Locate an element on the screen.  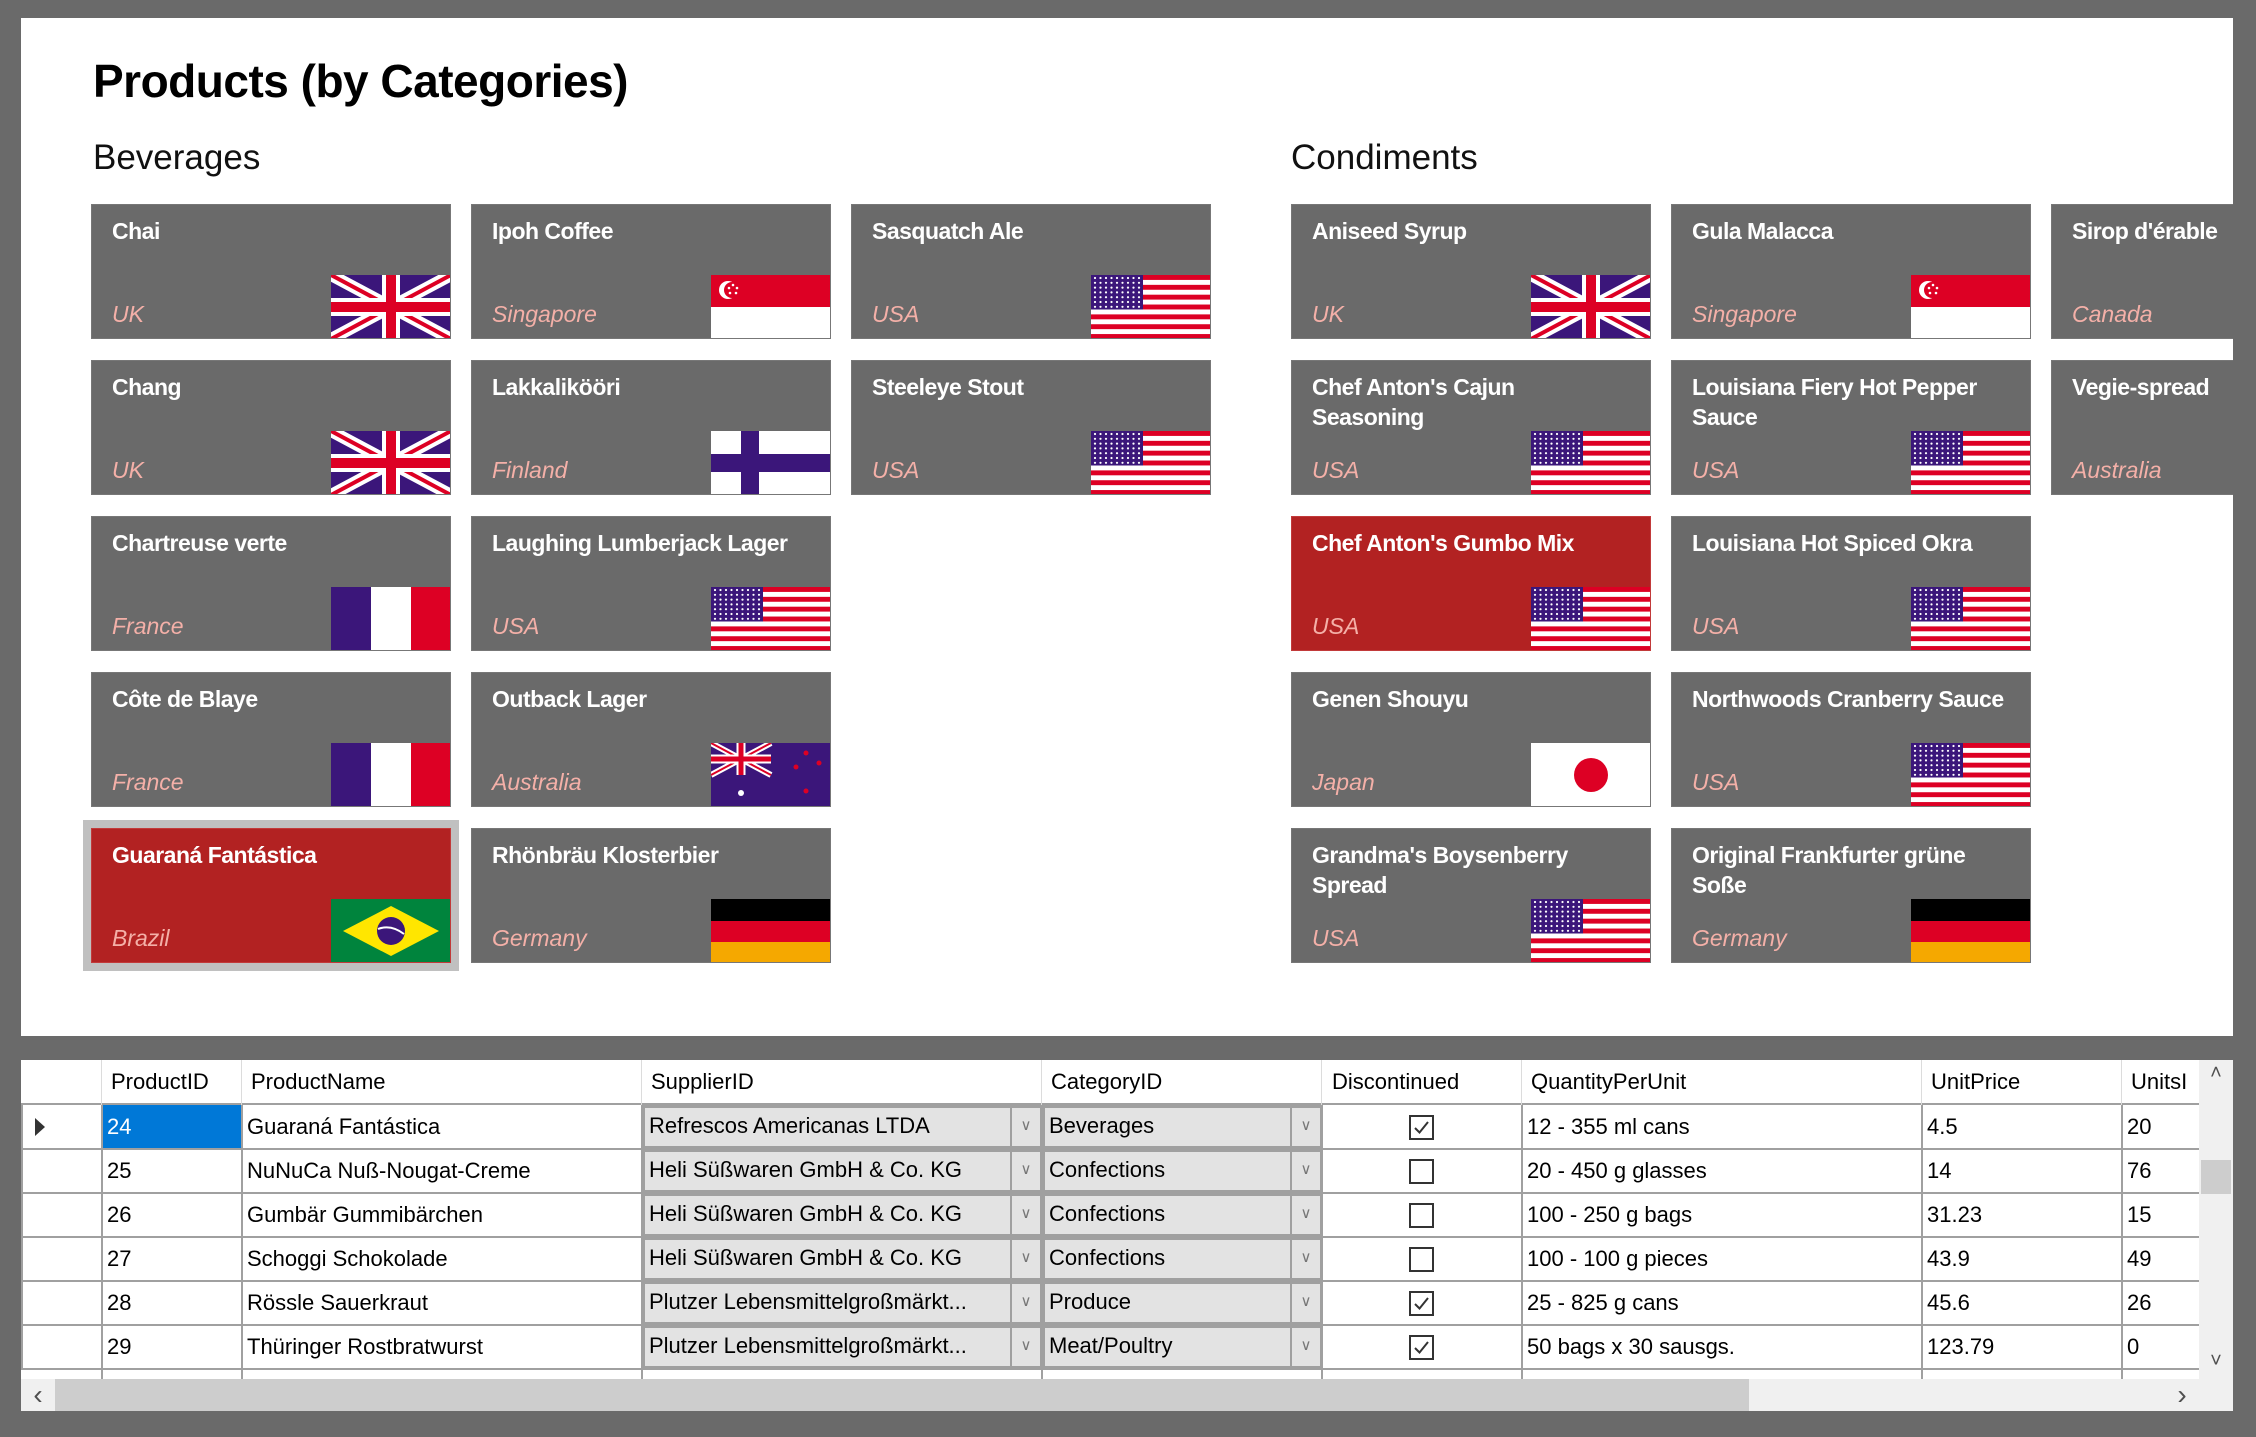
product-tile: Outback Lager Australia is located at coordinates (651, 739).